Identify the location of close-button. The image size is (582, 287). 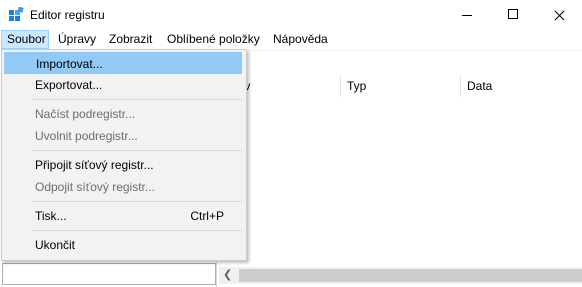
(559, 15).